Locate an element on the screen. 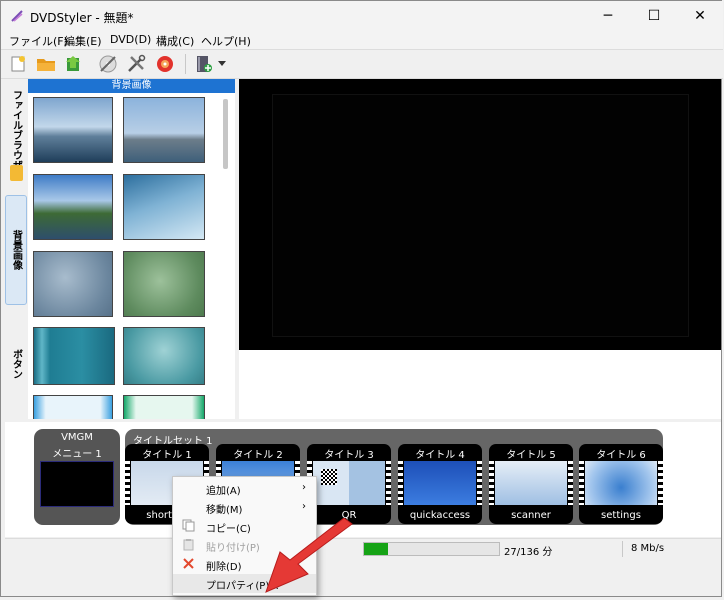 The height and width of the screenshot is (600, 724). settings-button is located at coordinates (136, 64).